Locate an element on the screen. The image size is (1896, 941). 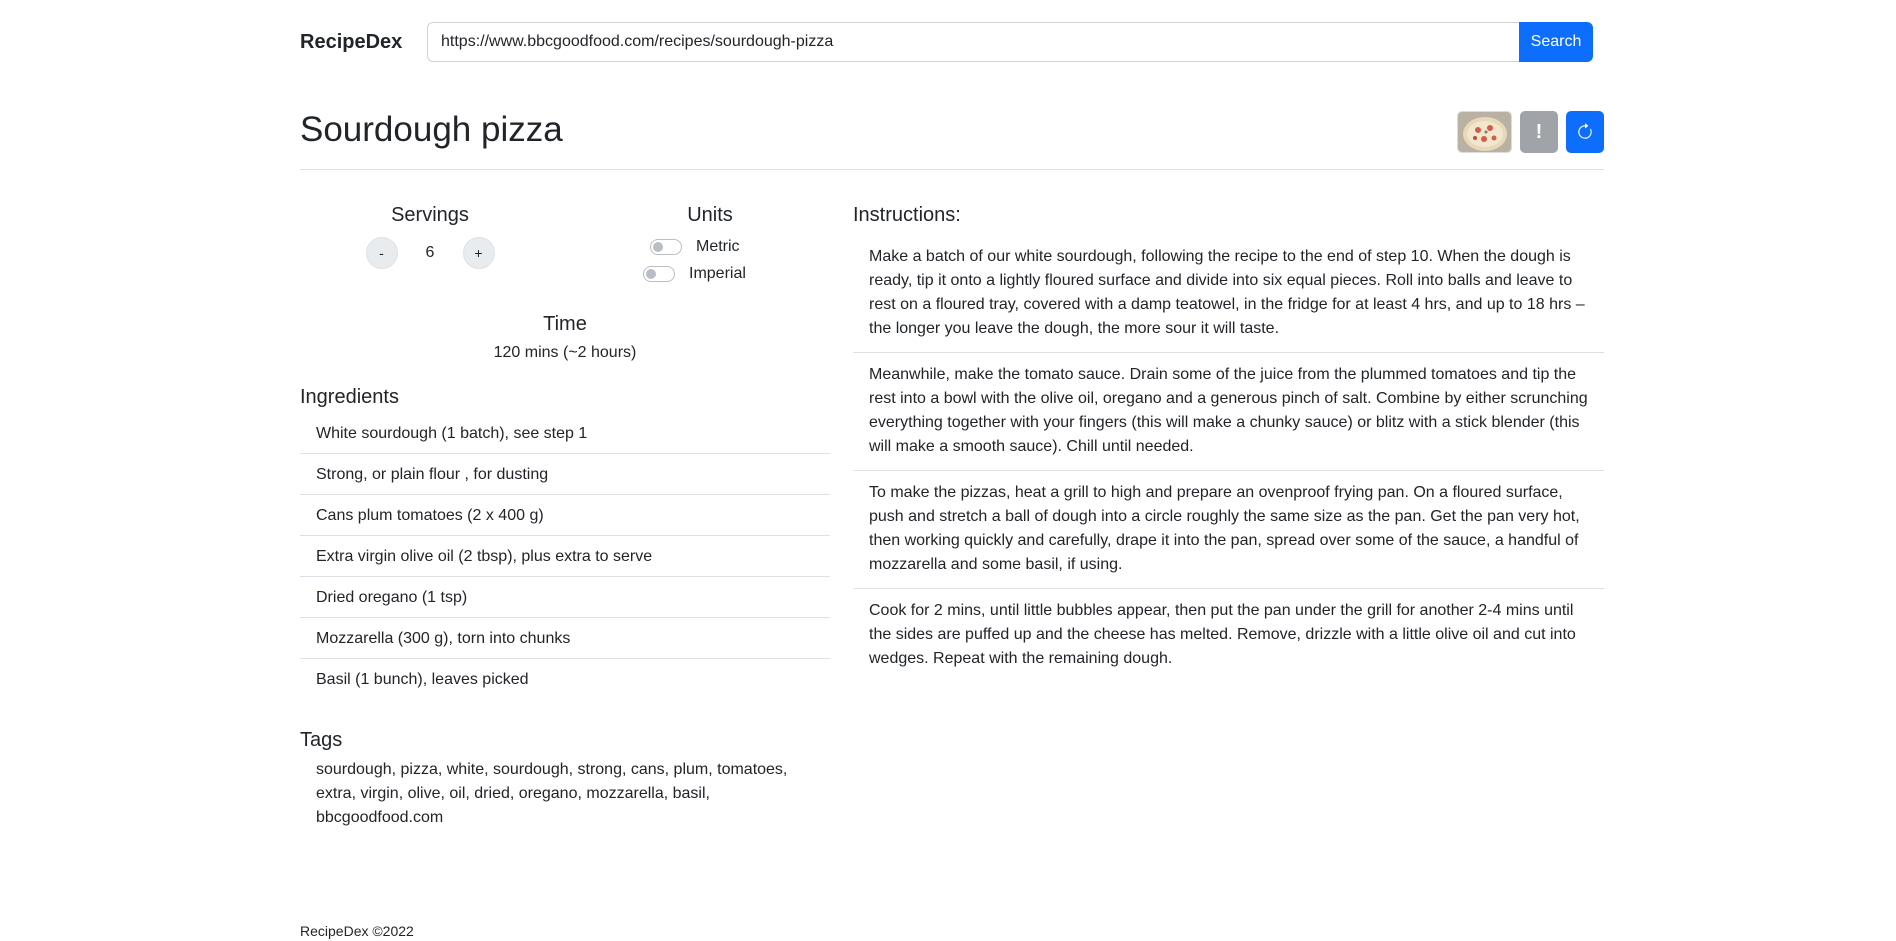
metric-toggle is located at coordinates (666, 246).